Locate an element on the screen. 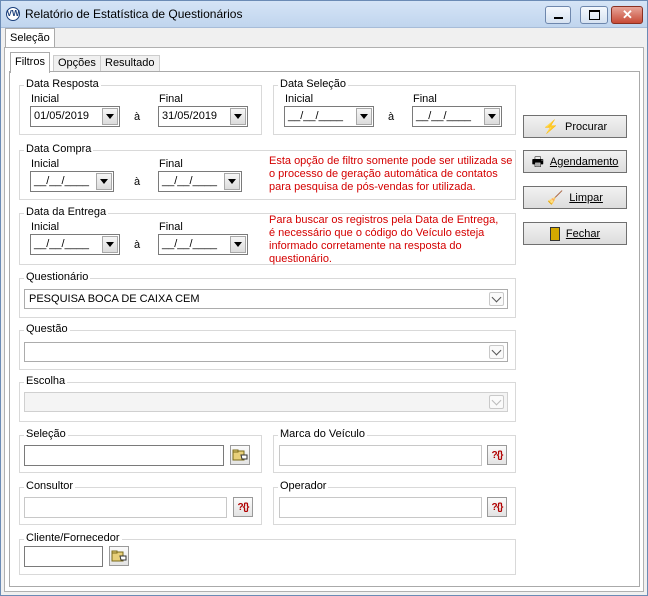 The image size is (648, 596). marca-veiculo-lookup-button: ?{} is located at coordinates (497, 455).